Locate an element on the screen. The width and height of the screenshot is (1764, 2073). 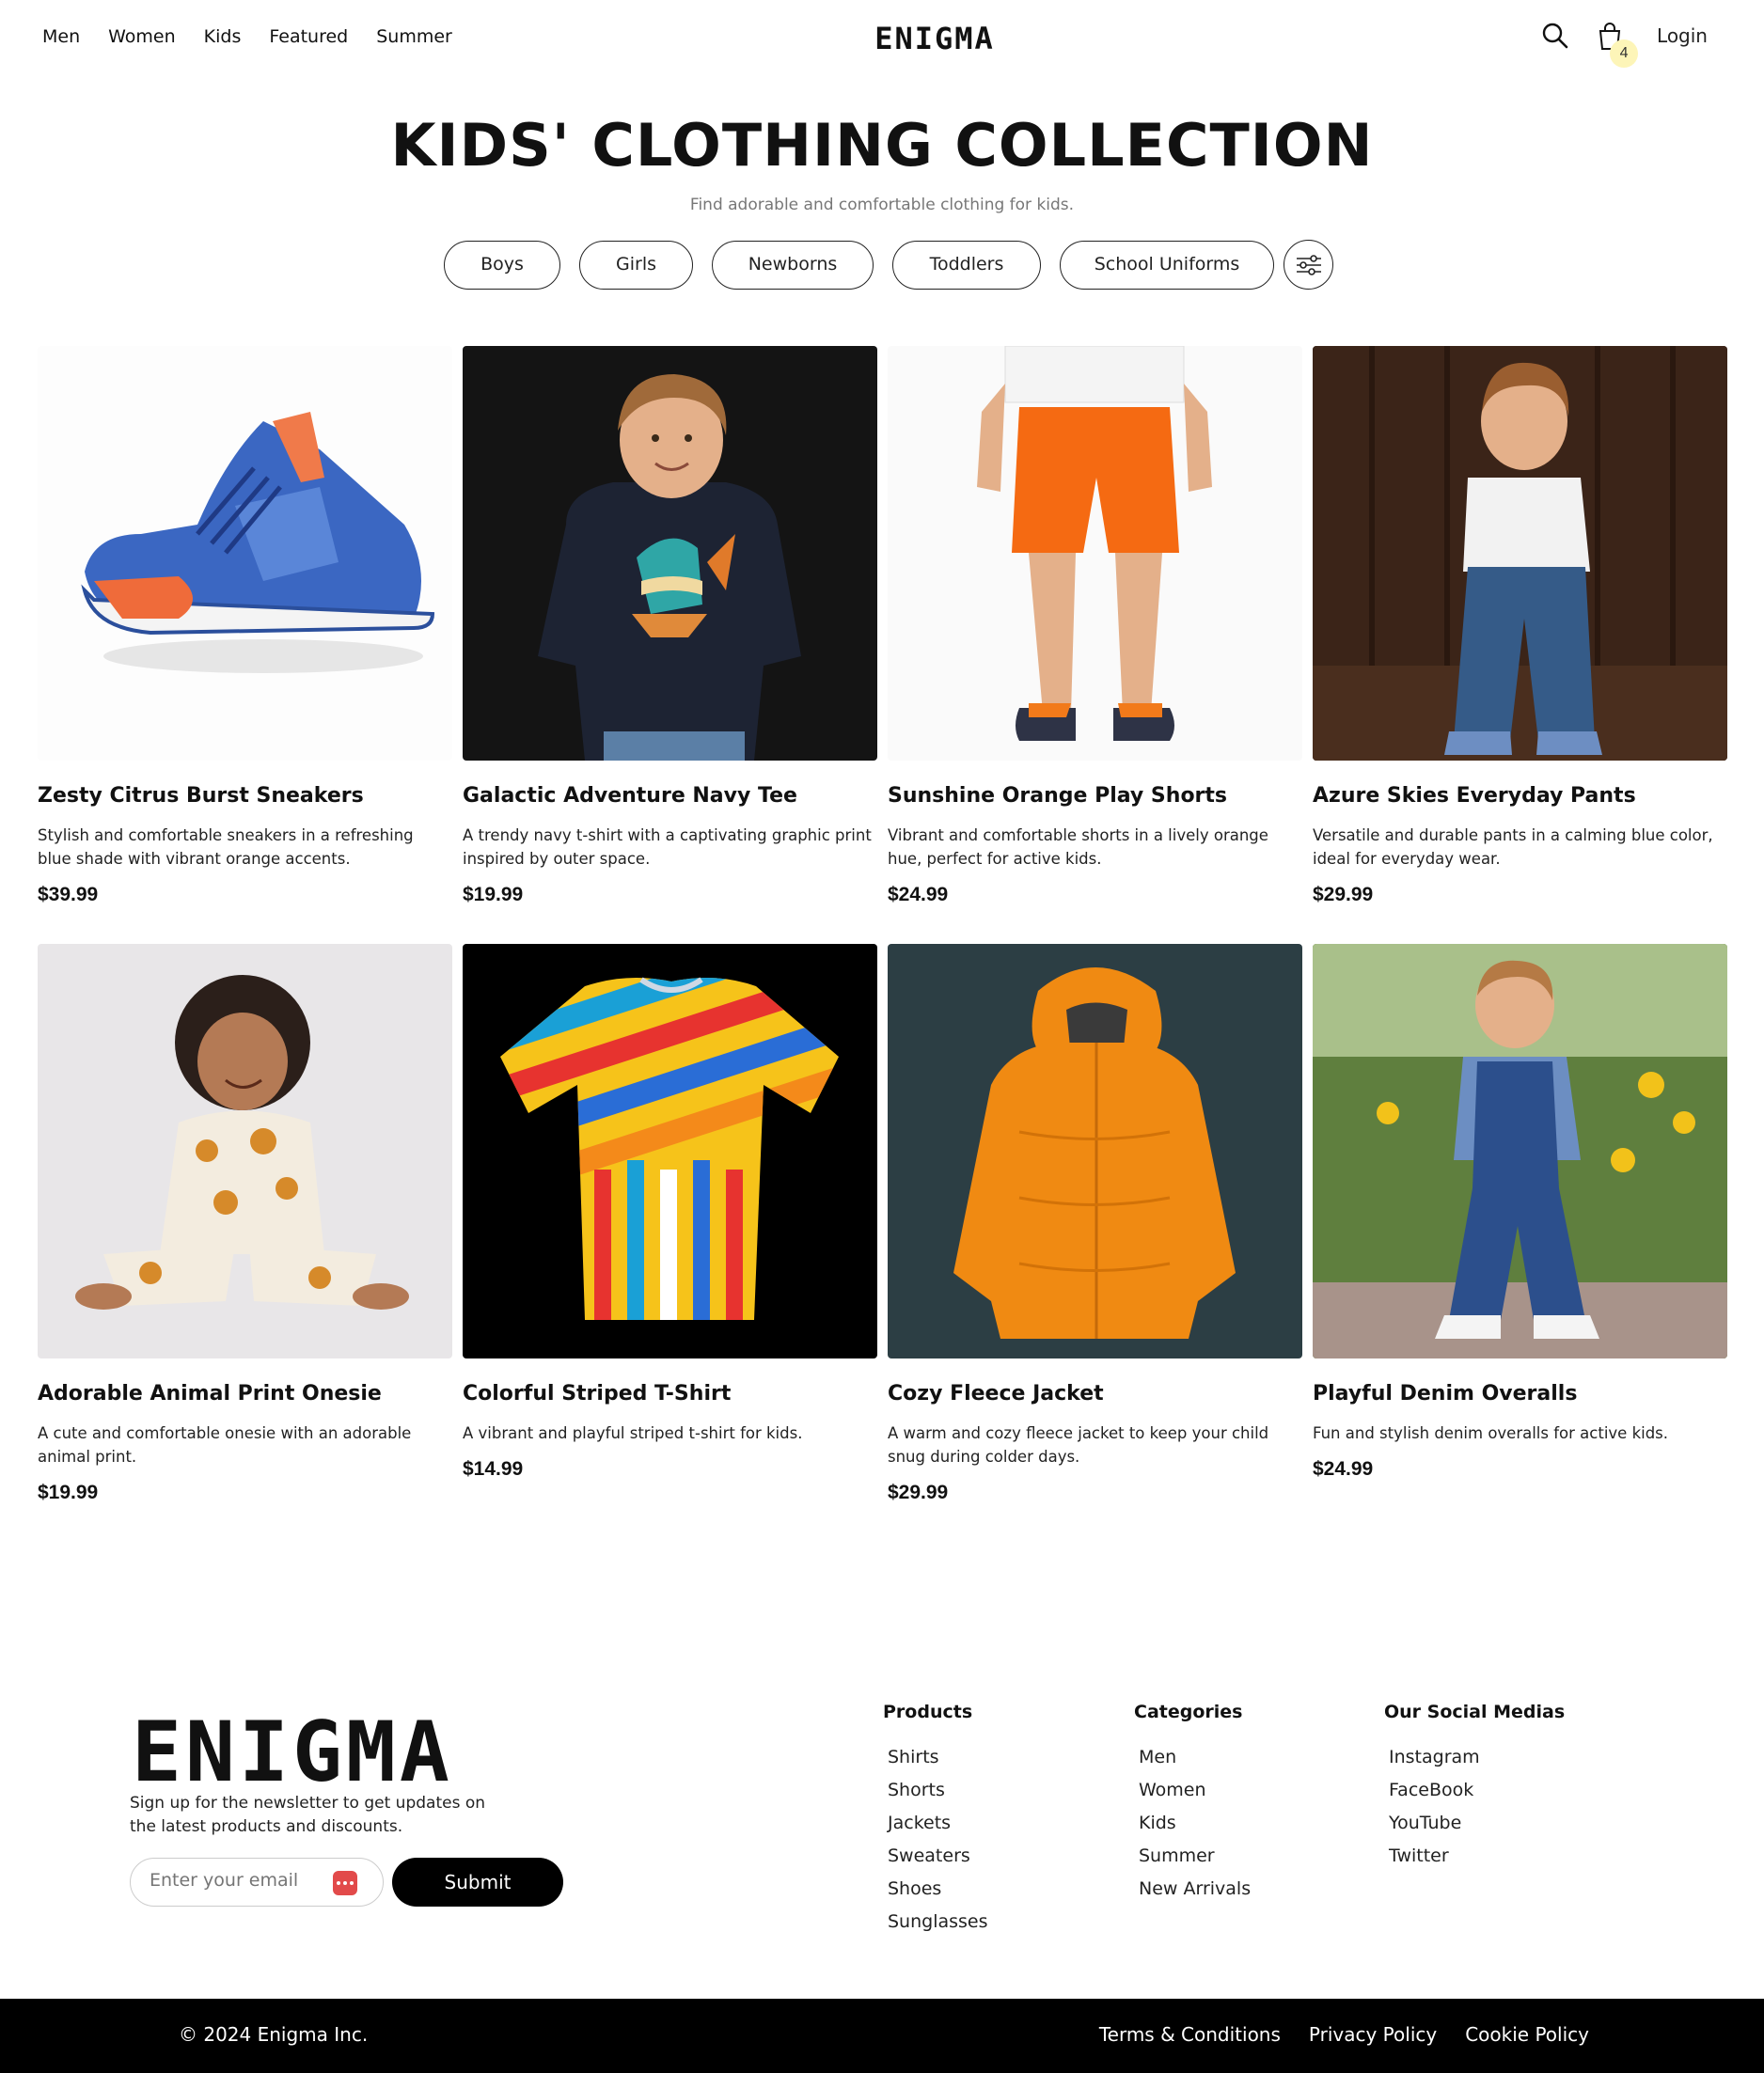
footer-column-title: Our Social Medias is located at coordinates (1475, 1712).